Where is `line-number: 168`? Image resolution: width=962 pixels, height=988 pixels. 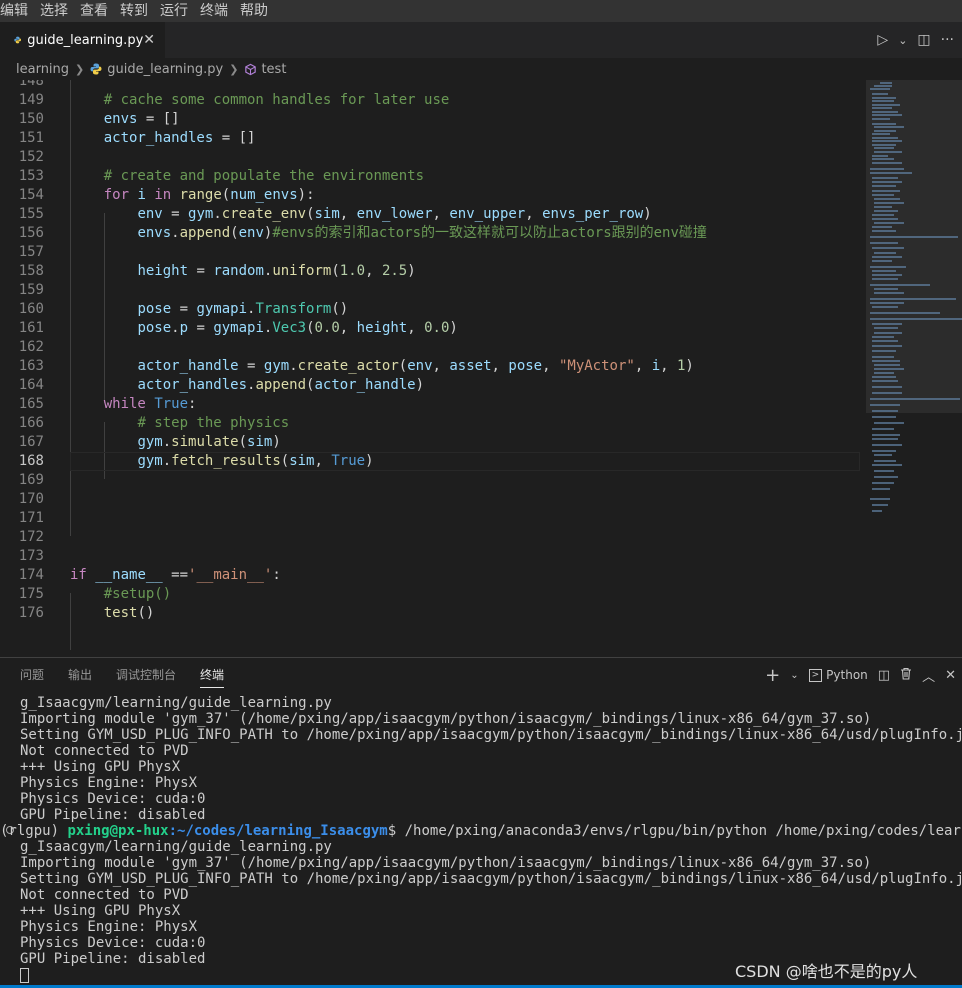
line-number: 168 is located at coordinates (31, 461).